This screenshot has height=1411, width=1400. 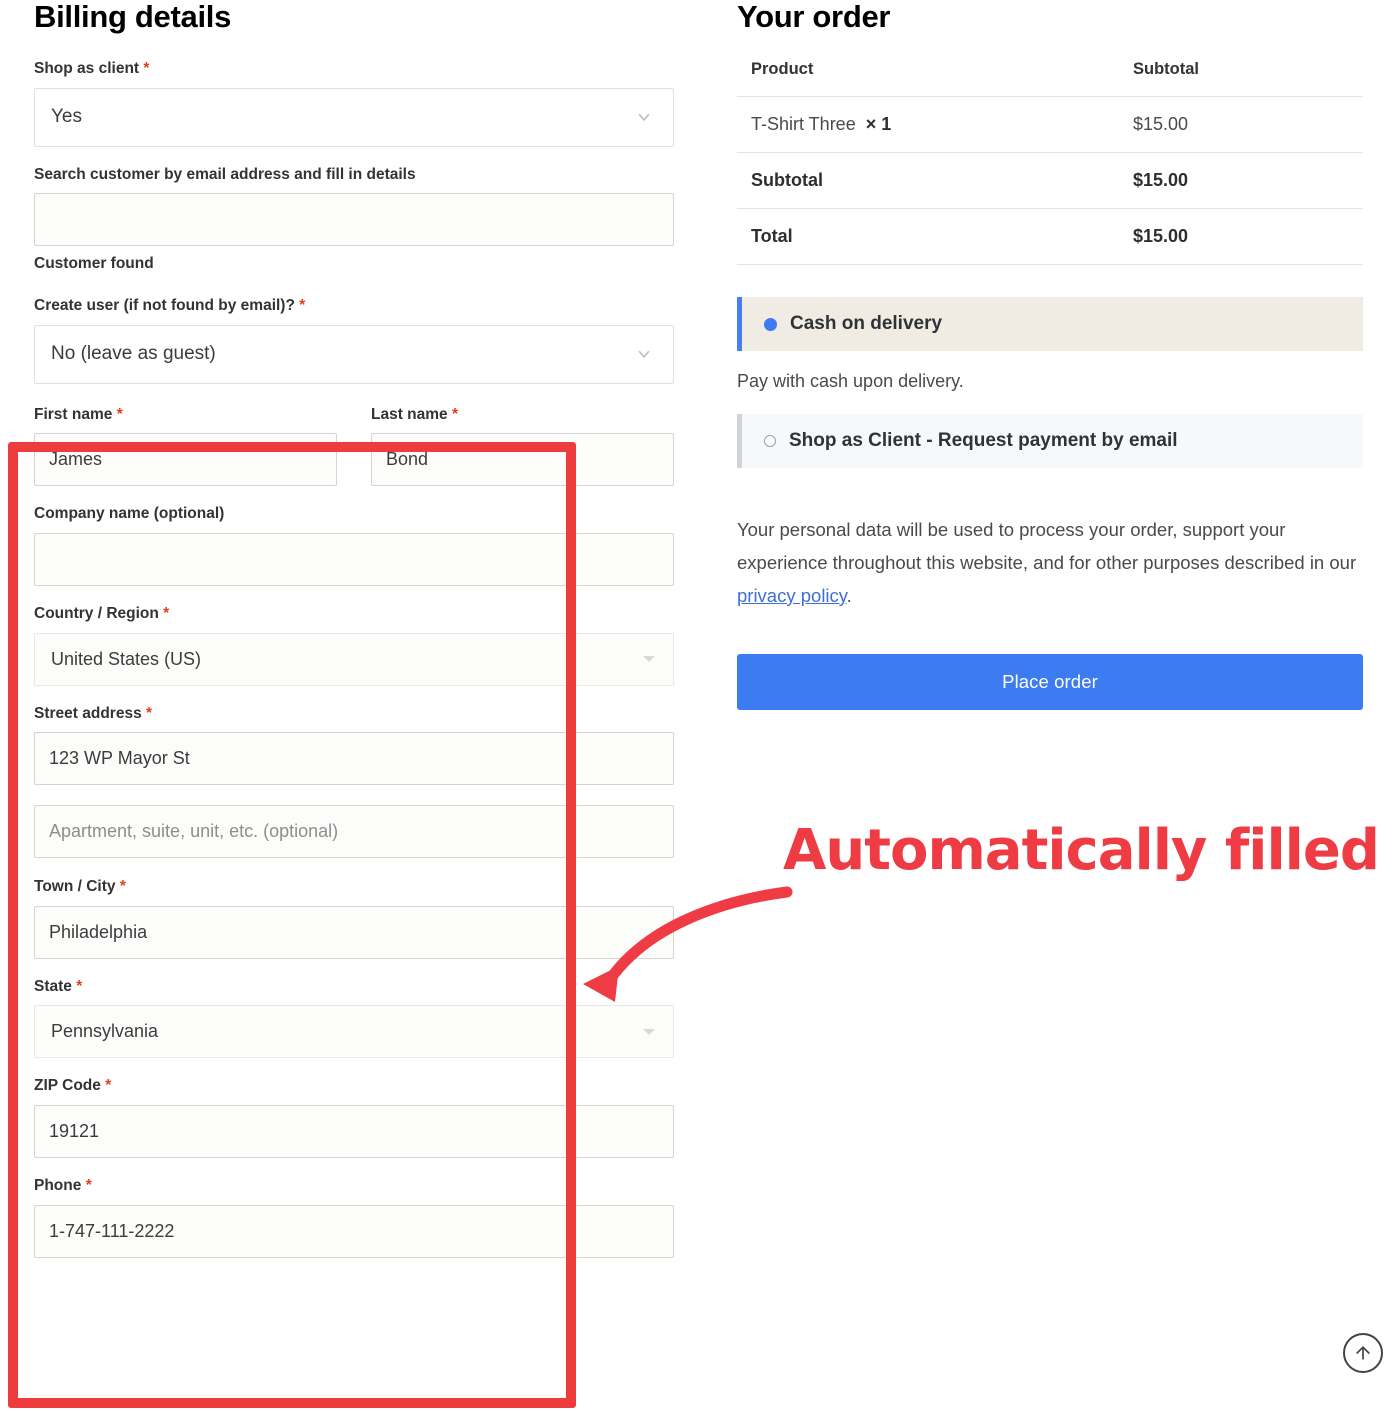 What do you see at coordinates (770, 324) in the screenshot?
I see `radio-selected-icon` at bounding box center [770, 324].